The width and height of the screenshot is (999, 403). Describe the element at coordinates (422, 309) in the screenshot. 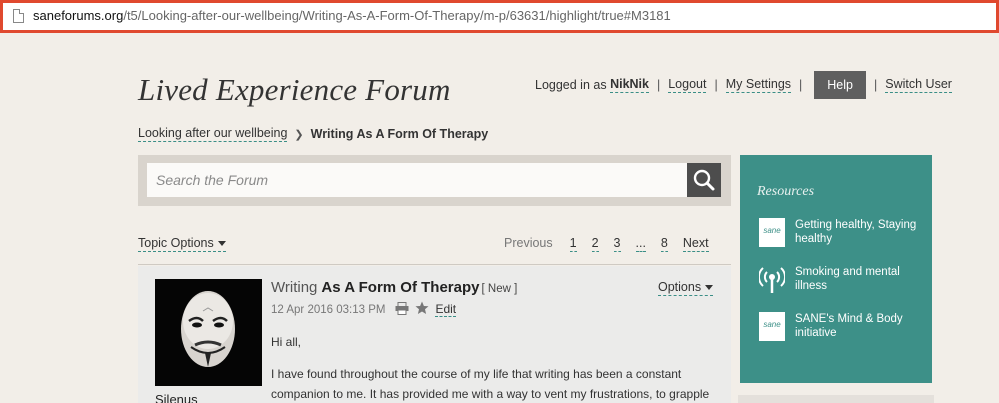

I see `star-icon` at that location.